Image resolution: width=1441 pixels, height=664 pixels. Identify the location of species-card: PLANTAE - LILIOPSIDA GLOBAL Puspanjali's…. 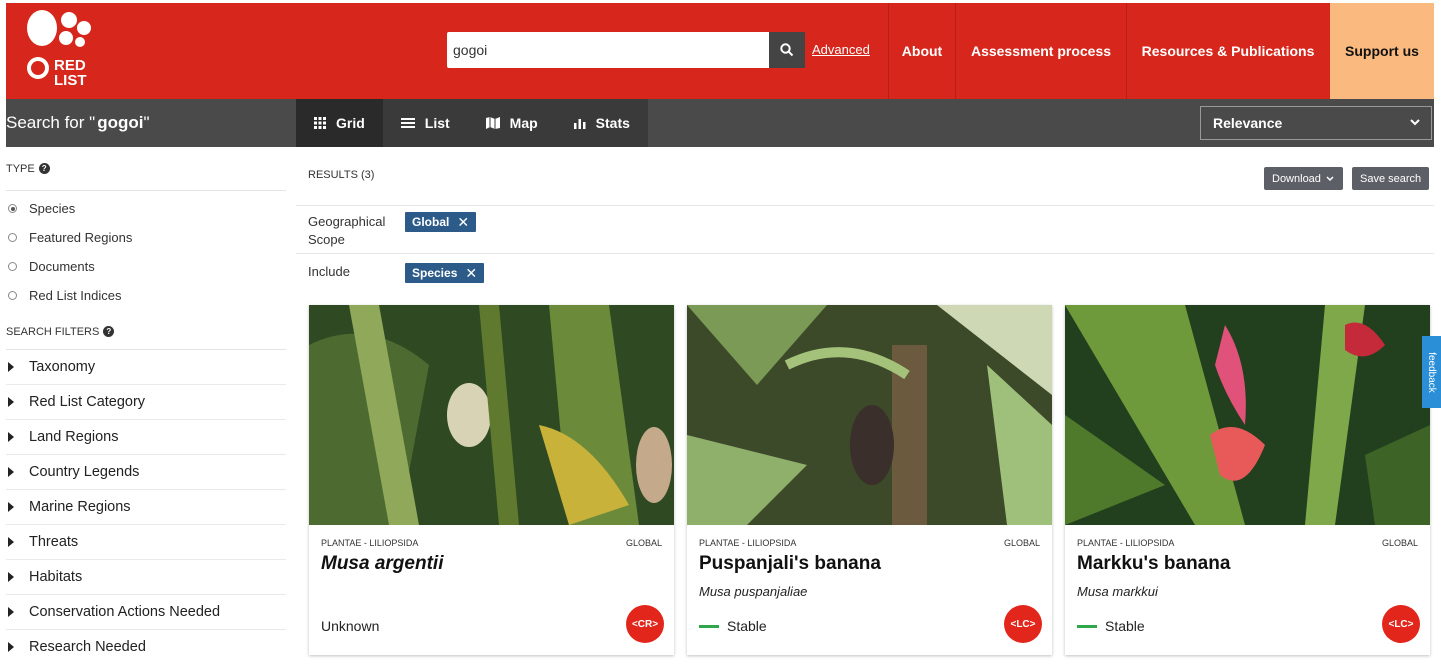
(869, 480).